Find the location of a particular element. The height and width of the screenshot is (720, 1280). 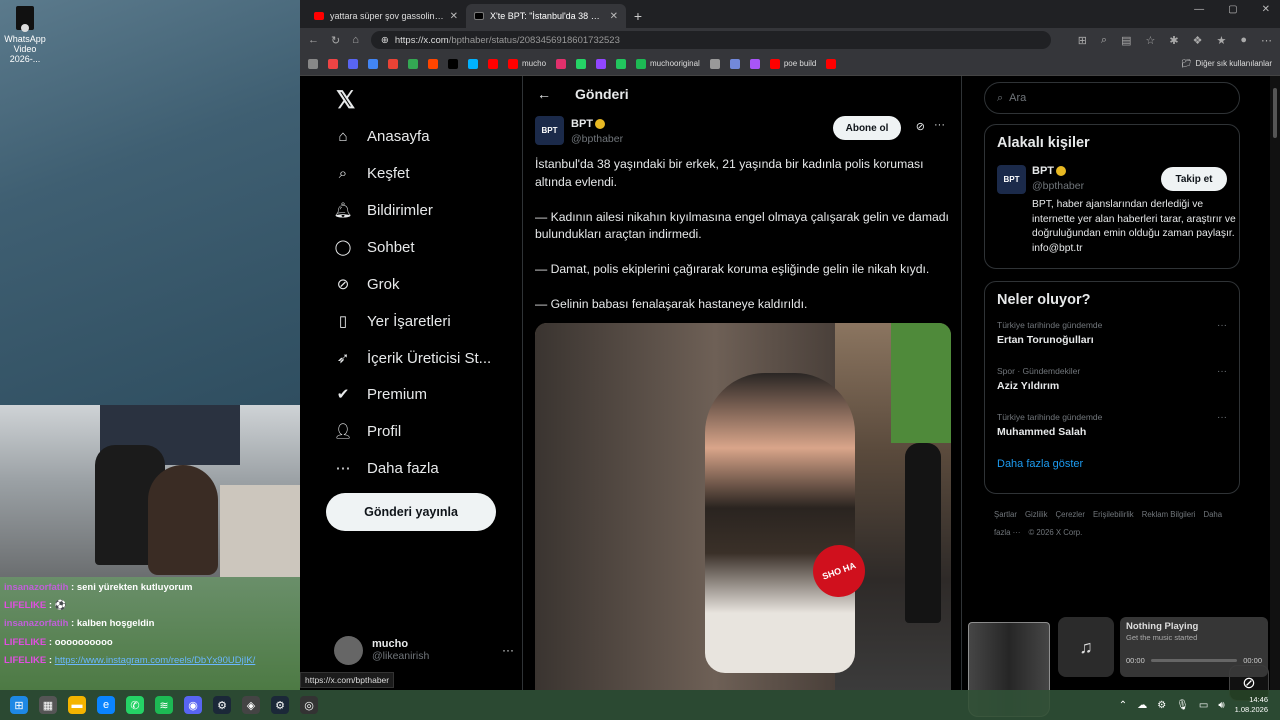

nav-item-home: ⌂ Anasayfa is located at coordinates (381, 136).